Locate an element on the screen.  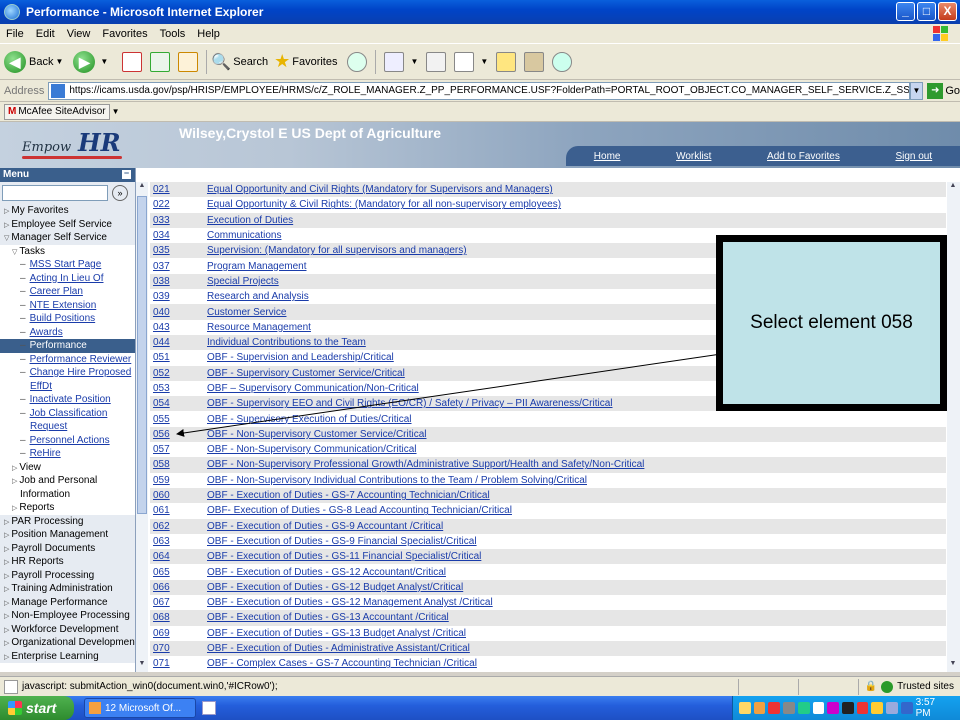
menu-item-personnel-actions: – Personnel Actions is located at coordinates (67, 440).